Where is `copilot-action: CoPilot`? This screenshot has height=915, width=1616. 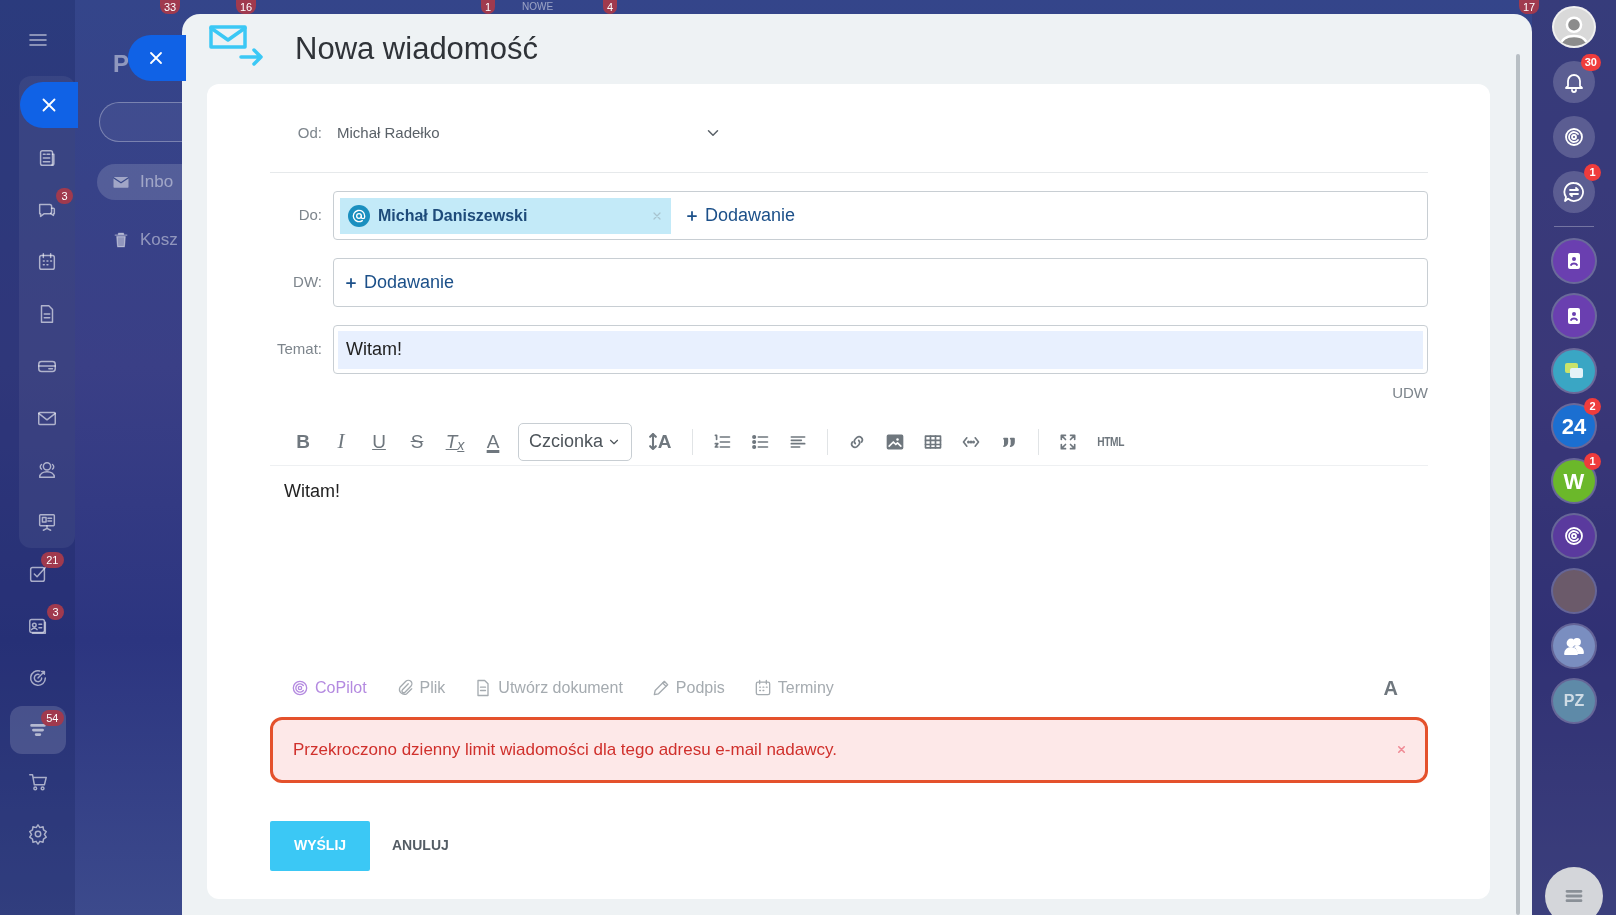
copilot-action: CoPilot is located at coordinates (328, 687).